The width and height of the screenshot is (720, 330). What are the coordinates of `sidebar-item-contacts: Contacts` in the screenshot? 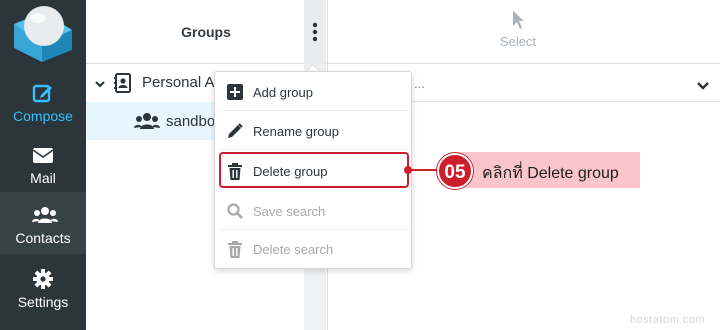 It's located at (43, 223).